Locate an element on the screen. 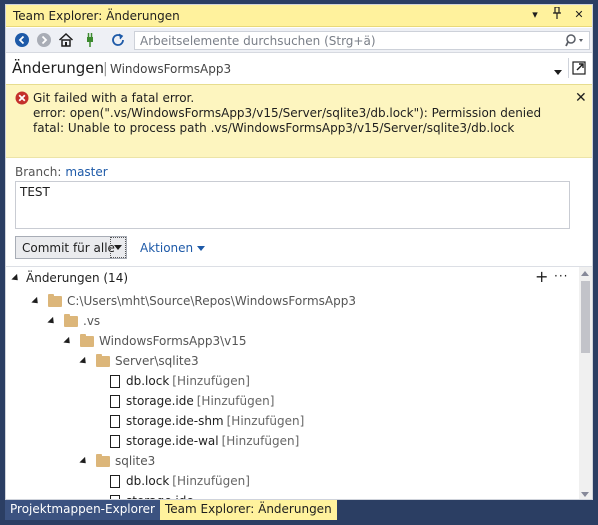 The width and height of the screenshot is (598, 525). window-title: Team Explorer: Änderungen is located at coordinates (96, 16).